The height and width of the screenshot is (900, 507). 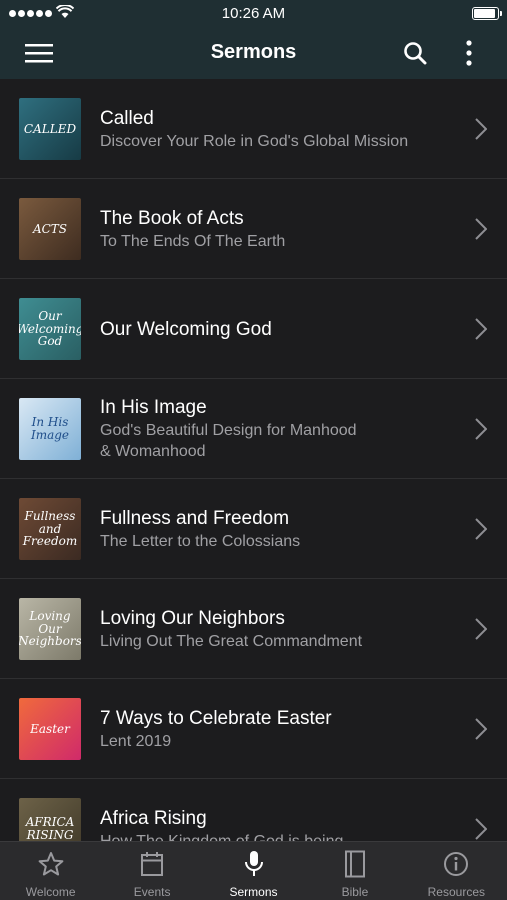 I want to click on sermon-subtitle: Living Out The Great Commandment, so click(x=231, y=641).